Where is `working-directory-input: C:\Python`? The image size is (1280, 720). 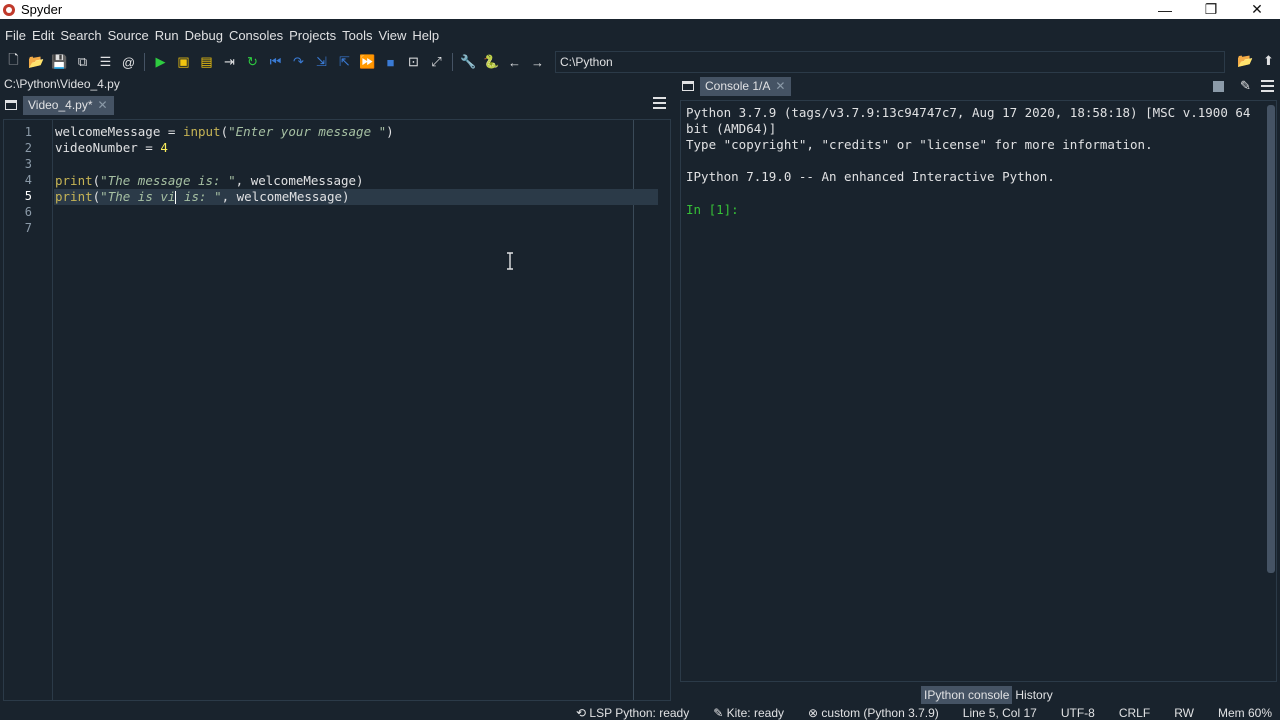
working-directory-input: C:\Python is located at coordinates (890, 62).